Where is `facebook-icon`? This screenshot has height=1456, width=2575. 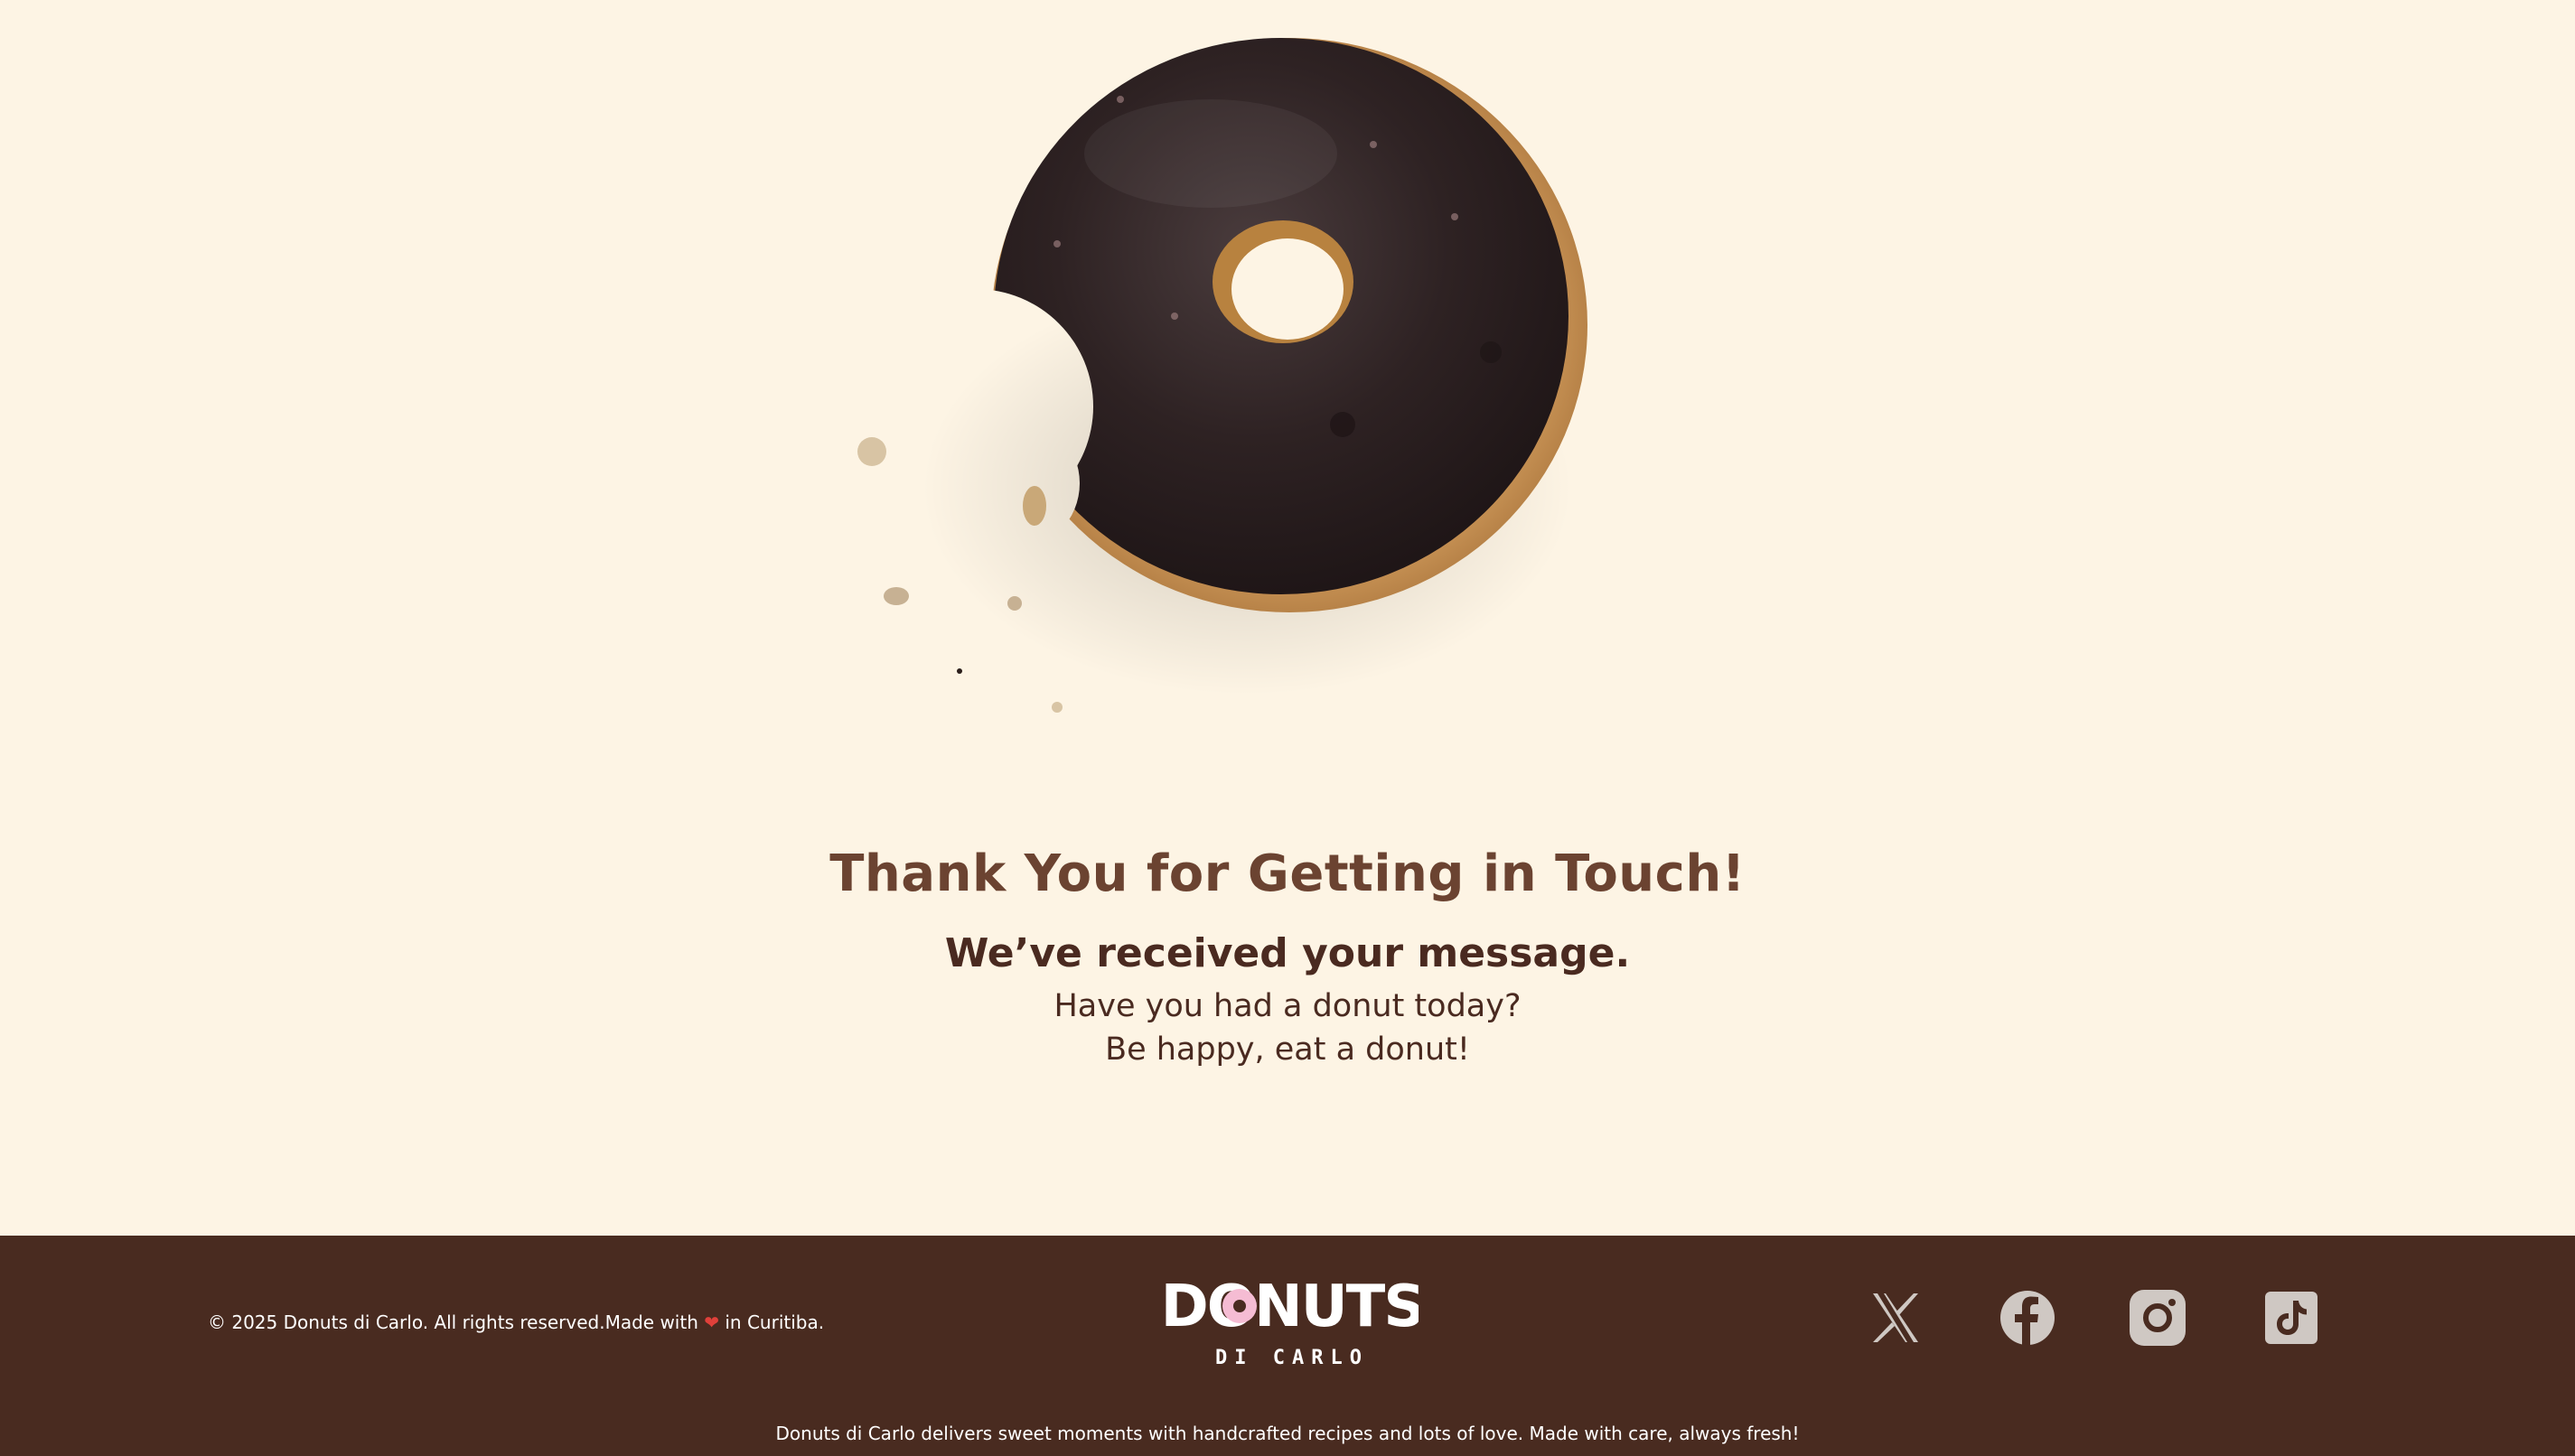
facebook-icon is located at coordinates (2027, 1318).